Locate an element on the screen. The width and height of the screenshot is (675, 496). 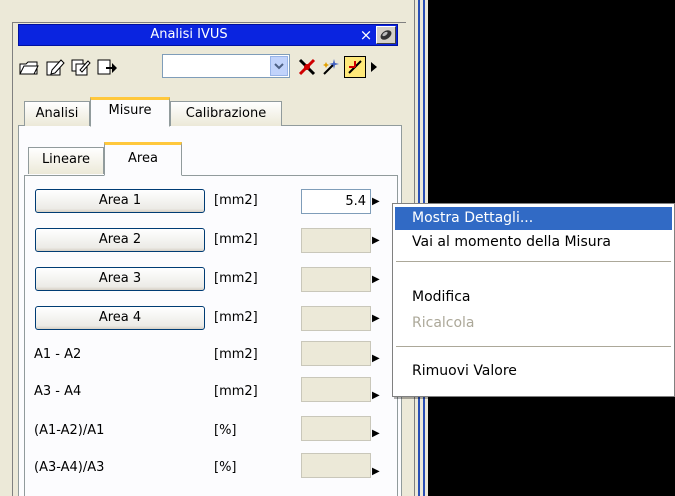
tab-lineare: Lineare is located at coordinates (66, 160).